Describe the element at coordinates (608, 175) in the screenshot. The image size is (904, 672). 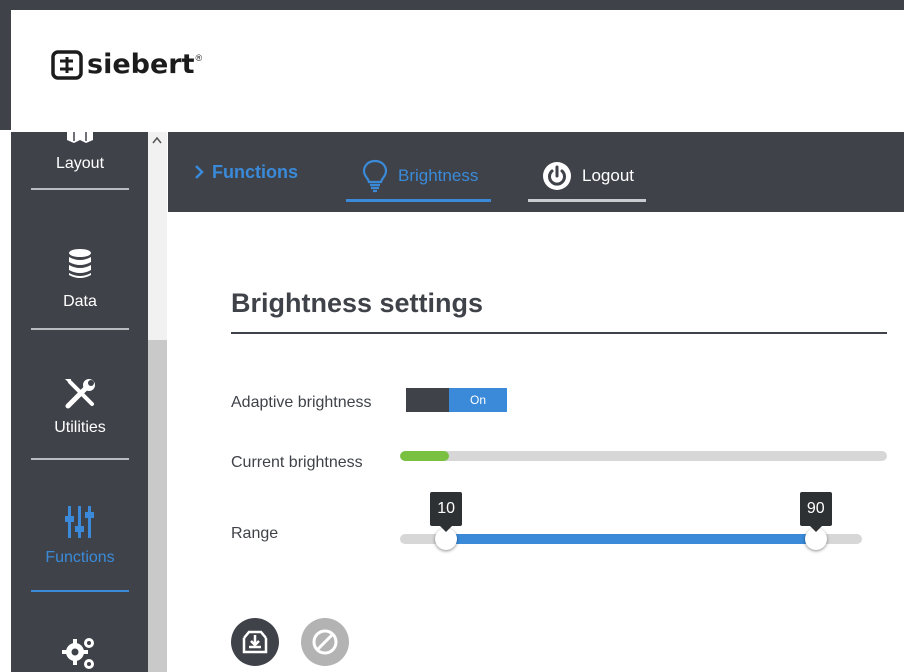
I see `tab-label: Logout` at that location.